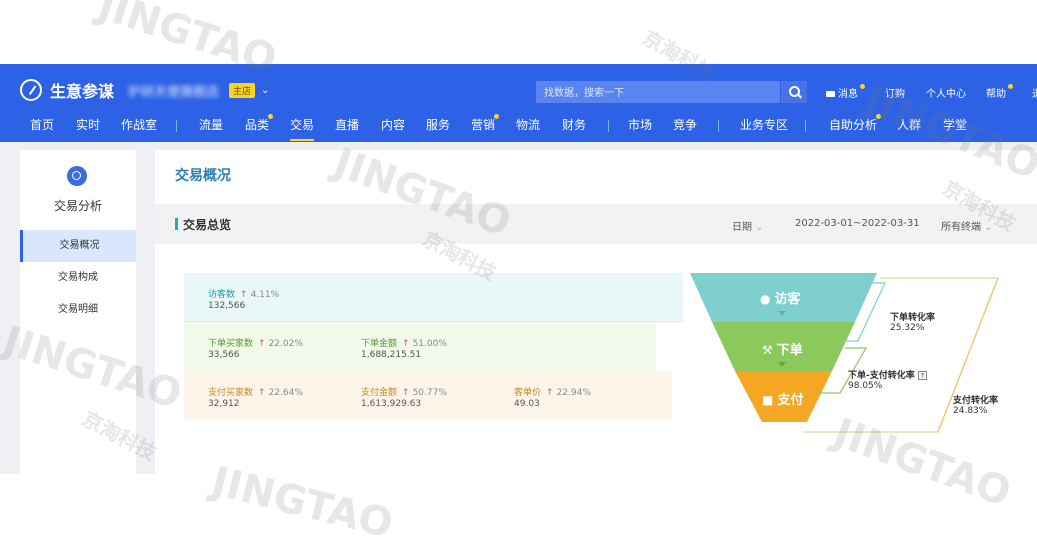 This screenshot has height=550, width=1037. What do you see at coordinates (922, 375) in the screenshot?
I see `help-question-icon: ?` at bounding box center [922, 375].